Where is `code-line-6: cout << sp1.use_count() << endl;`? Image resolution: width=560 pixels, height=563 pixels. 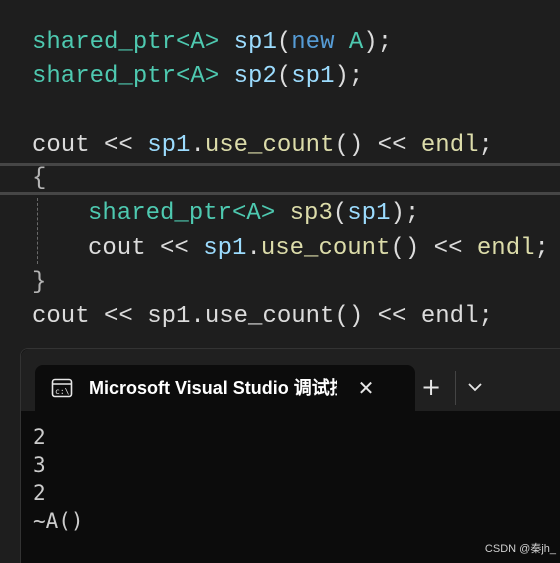 code-line-6: cout << sp1.use_count() << endl; is located at coordinates (318, 249).